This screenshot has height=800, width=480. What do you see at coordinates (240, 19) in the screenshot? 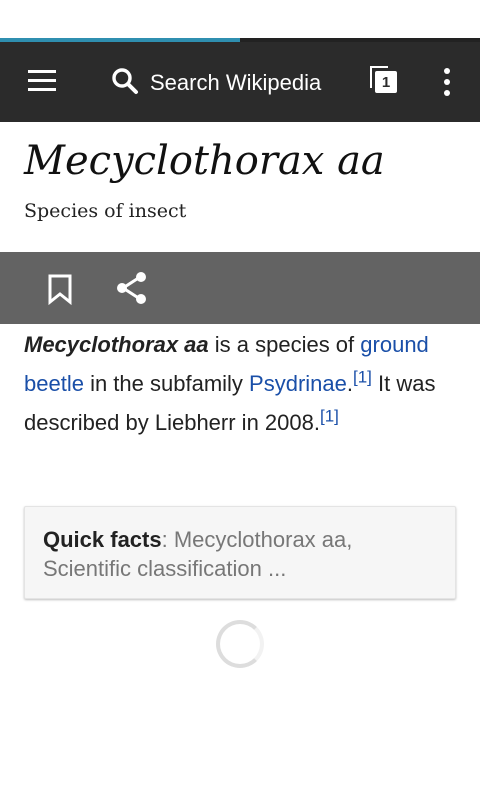
I see `status-bar` at bounding box center [240, 19].